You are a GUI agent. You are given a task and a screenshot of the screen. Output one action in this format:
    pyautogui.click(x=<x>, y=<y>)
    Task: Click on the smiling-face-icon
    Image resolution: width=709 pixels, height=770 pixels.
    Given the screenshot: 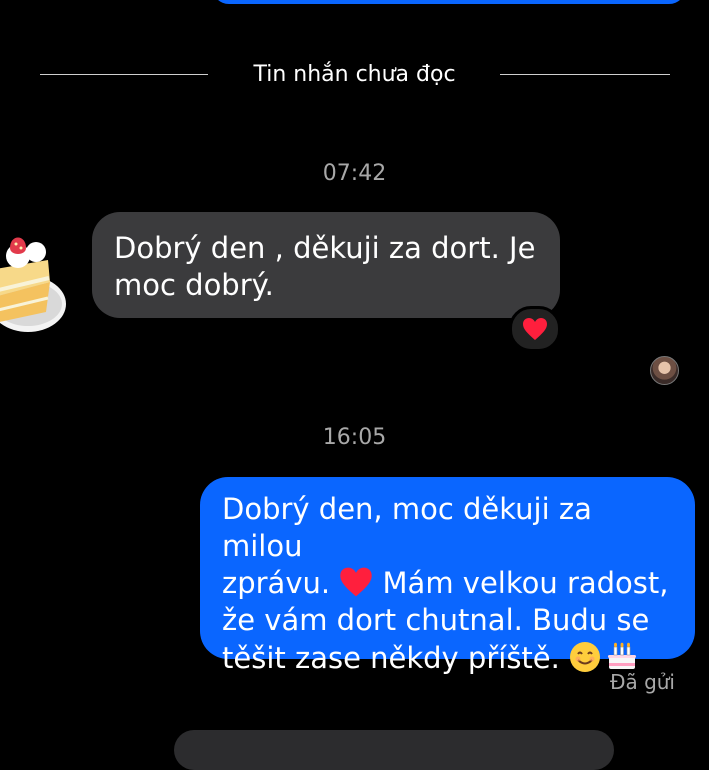 What is the action you would take?
    pyautogui.click(x=585, y=657)
    